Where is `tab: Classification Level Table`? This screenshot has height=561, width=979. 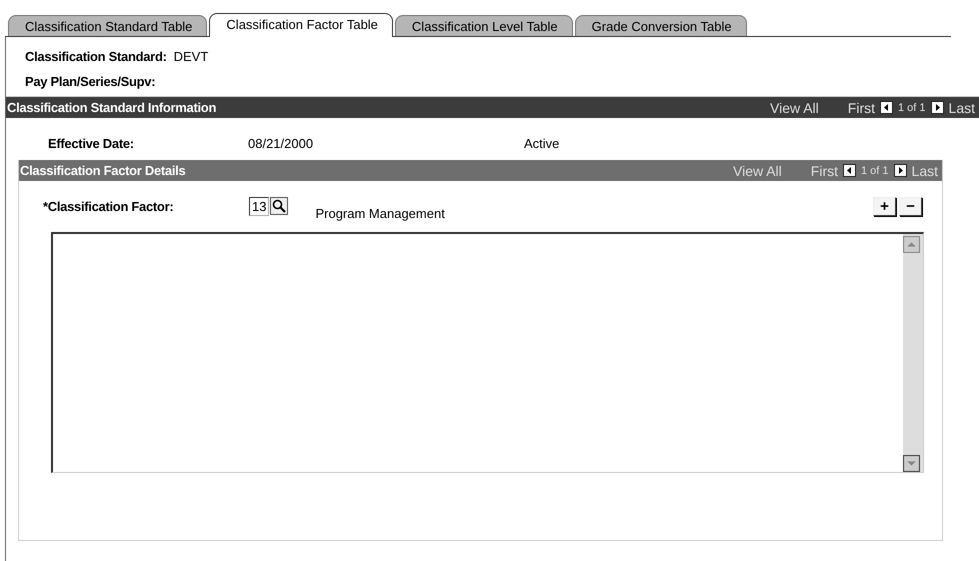
tab: Classification Level Table is located at coordinates (483, 26).